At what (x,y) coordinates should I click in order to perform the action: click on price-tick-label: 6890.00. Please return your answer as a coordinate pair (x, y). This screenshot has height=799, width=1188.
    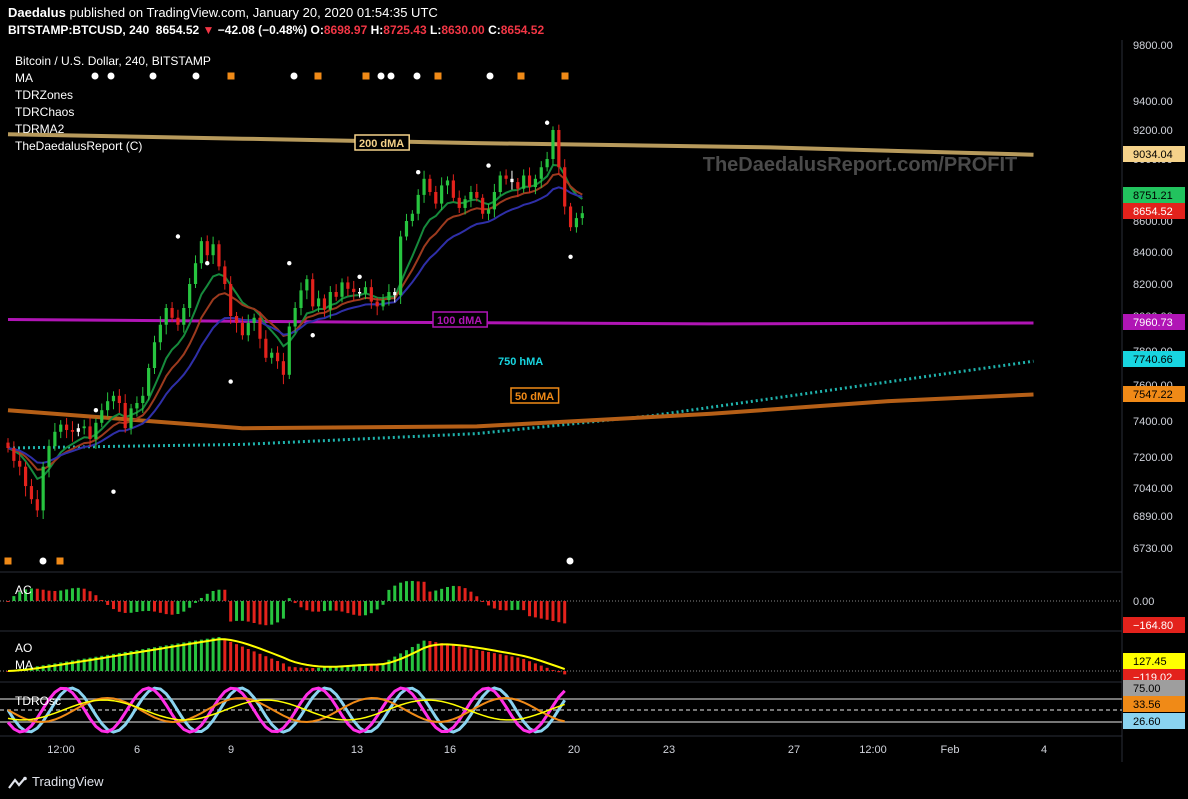
    Looking at the image, I should click on (1153, 517).